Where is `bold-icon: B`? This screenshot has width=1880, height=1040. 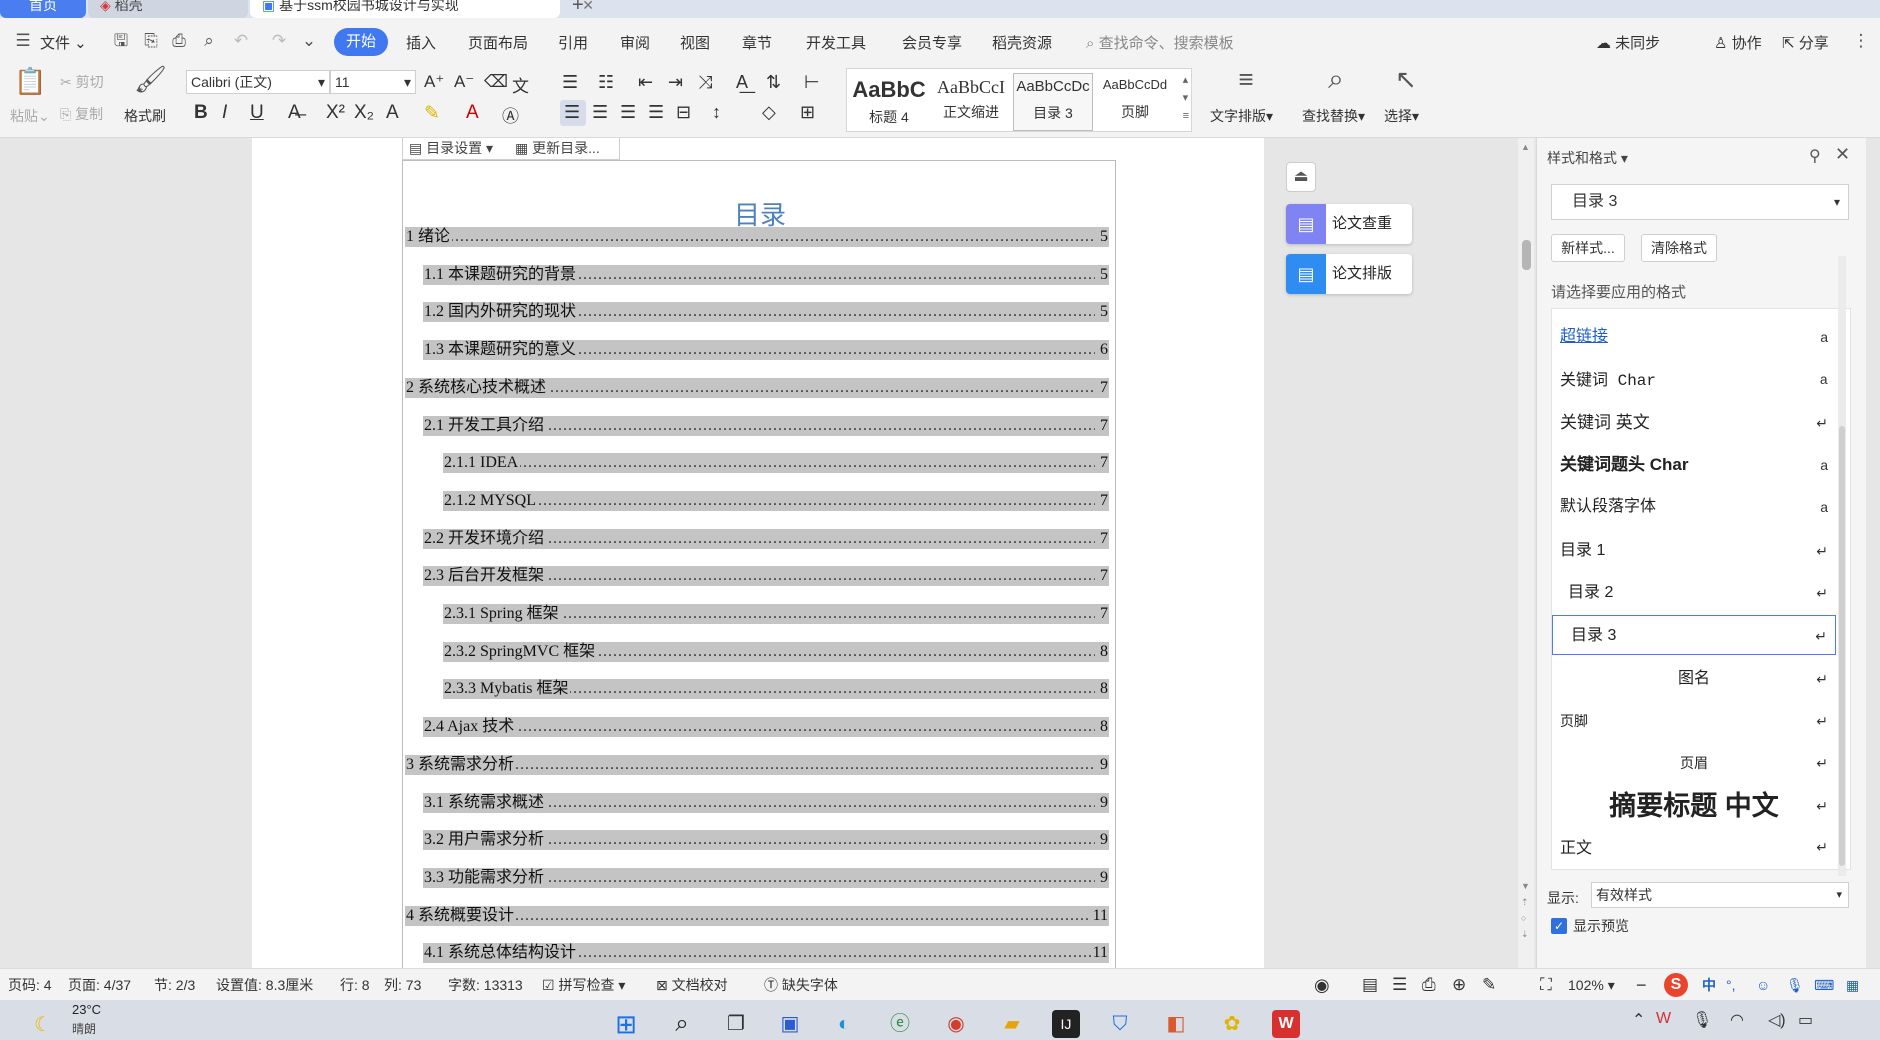
bold-icon: B is located at coordinates (201, 113).